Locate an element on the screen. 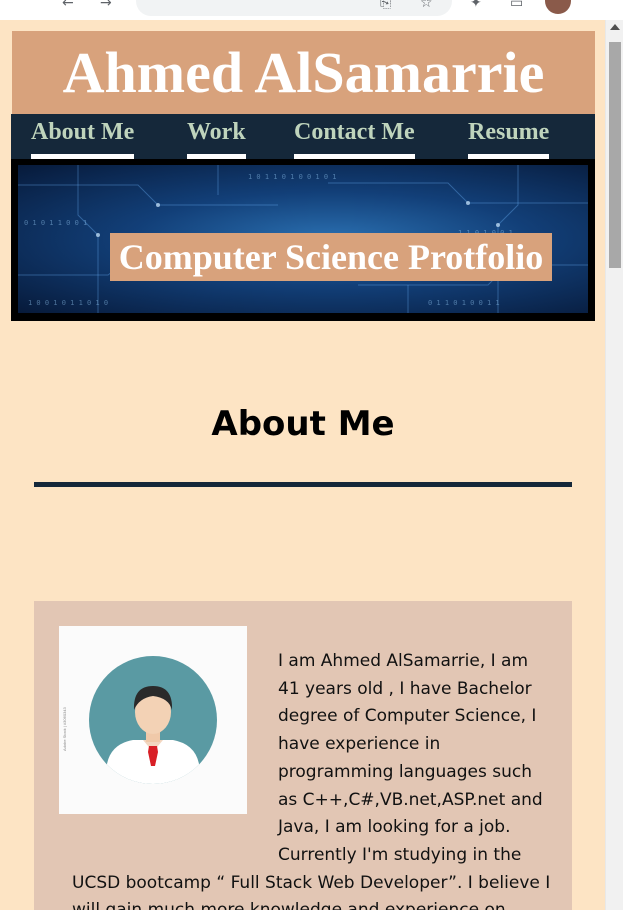 The width and height of the screenshot is (623, 910). forward-icon: → is located at coordinates (106, 5).